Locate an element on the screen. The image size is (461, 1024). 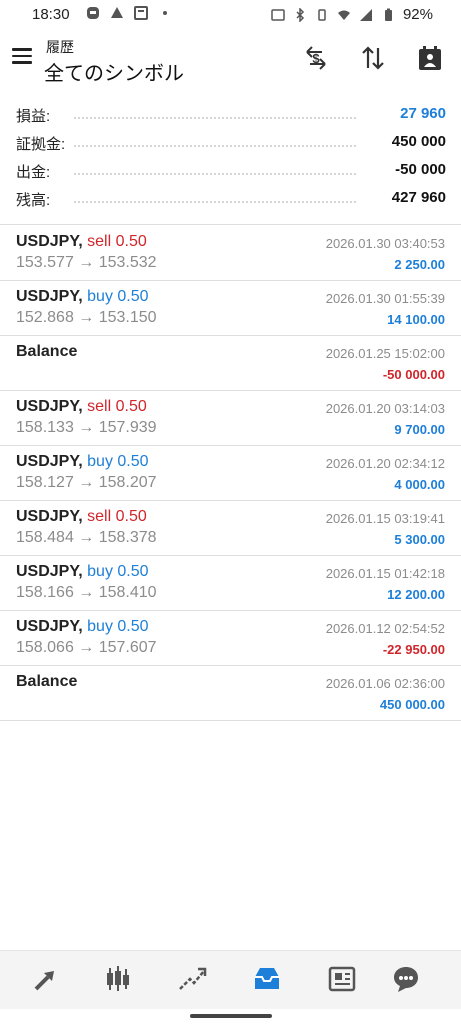
trade-time: 2026.01.15 03:19:41 is located at coordinates (385, 518).